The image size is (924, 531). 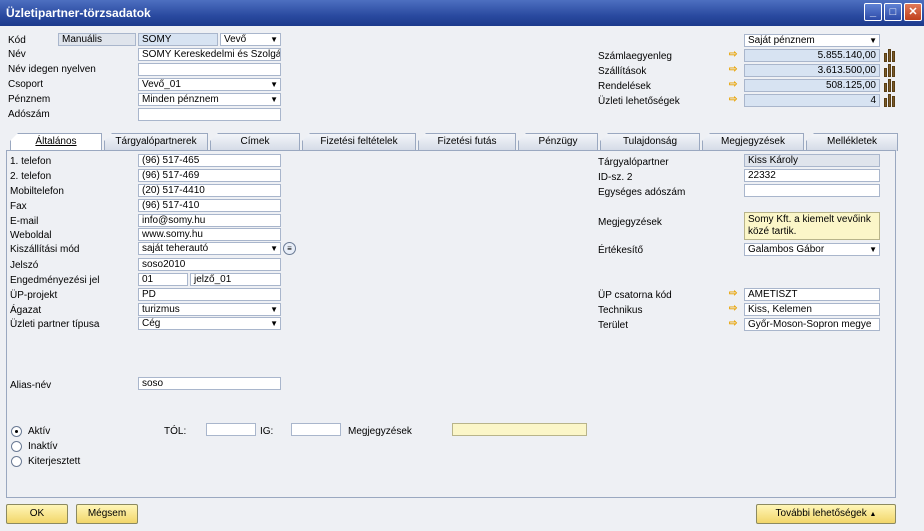 What do you see at coordinates (209, 205) in the screenshot?
I see `fax-field: (96) 517-410` at bounding box center [209, 205].